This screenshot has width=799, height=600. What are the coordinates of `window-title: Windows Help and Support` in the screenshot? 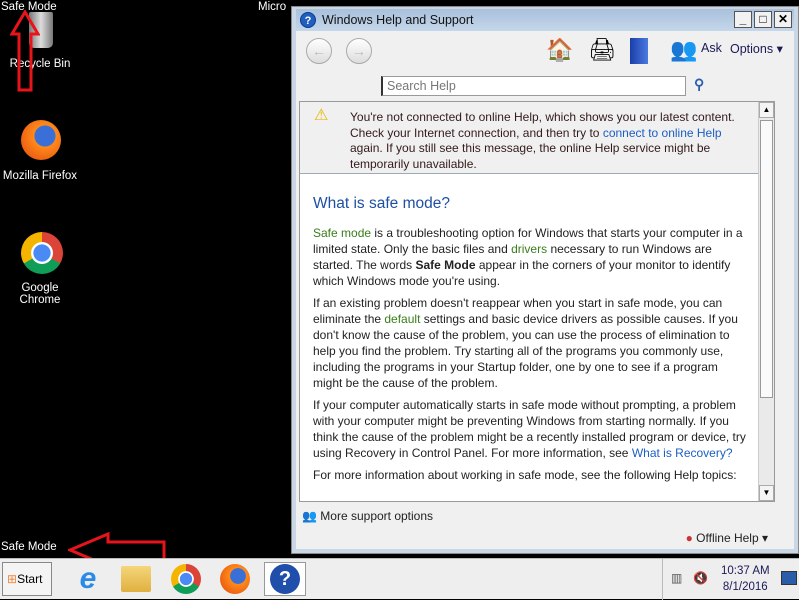 It's located at (398, 20).